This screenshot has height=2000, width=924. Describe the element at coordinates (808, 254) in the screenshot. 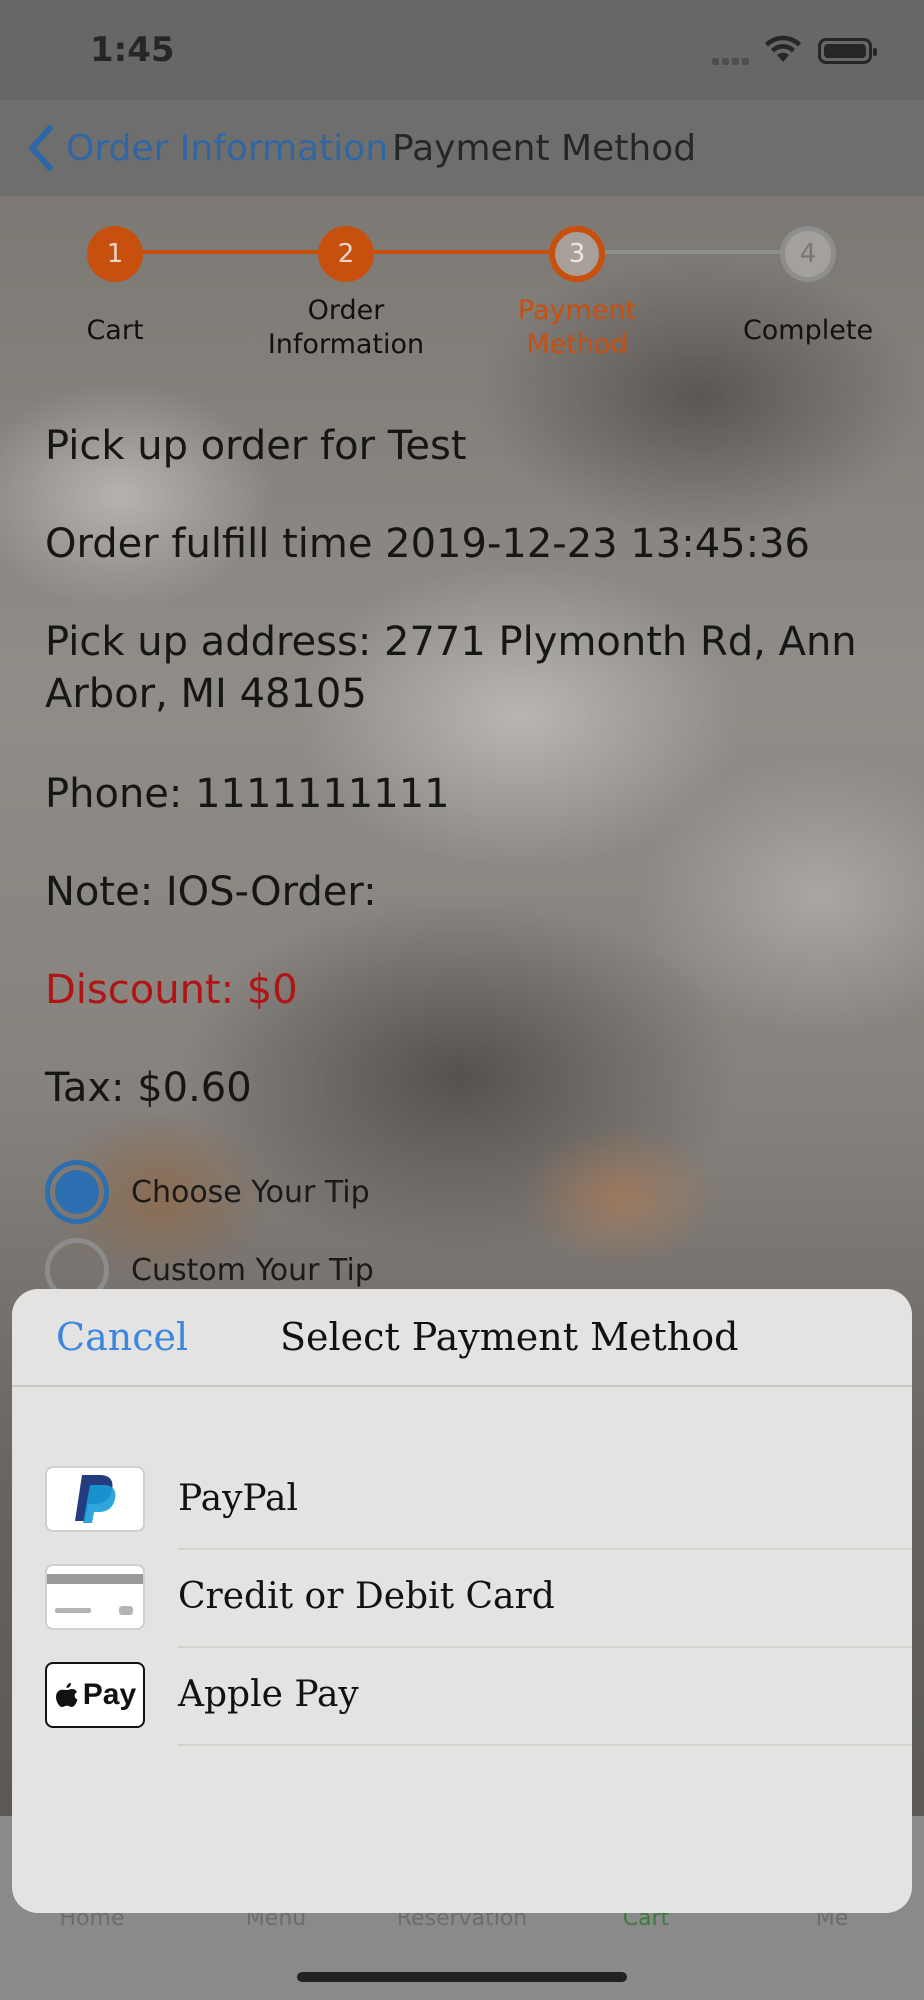

I see `step-number-badge: 4` at that location.